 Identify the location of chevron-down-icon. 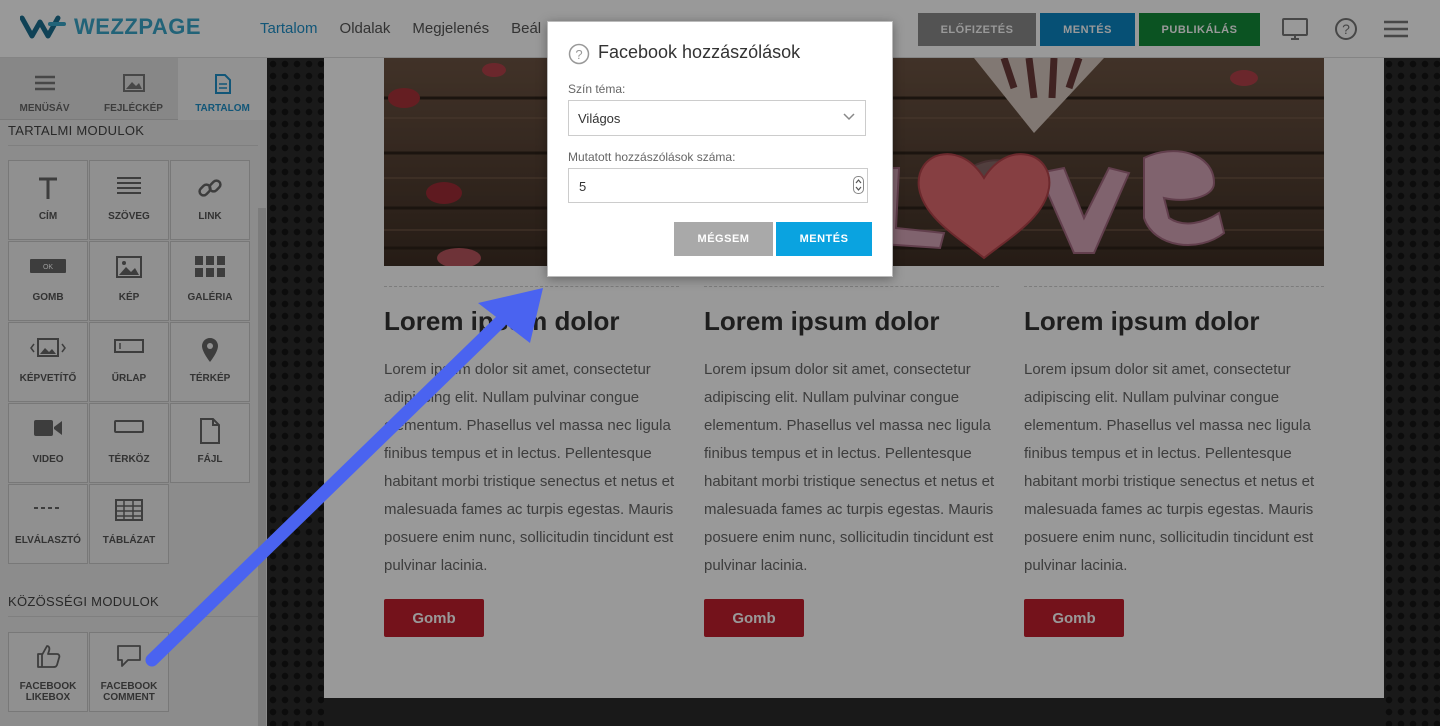
(849, 117).